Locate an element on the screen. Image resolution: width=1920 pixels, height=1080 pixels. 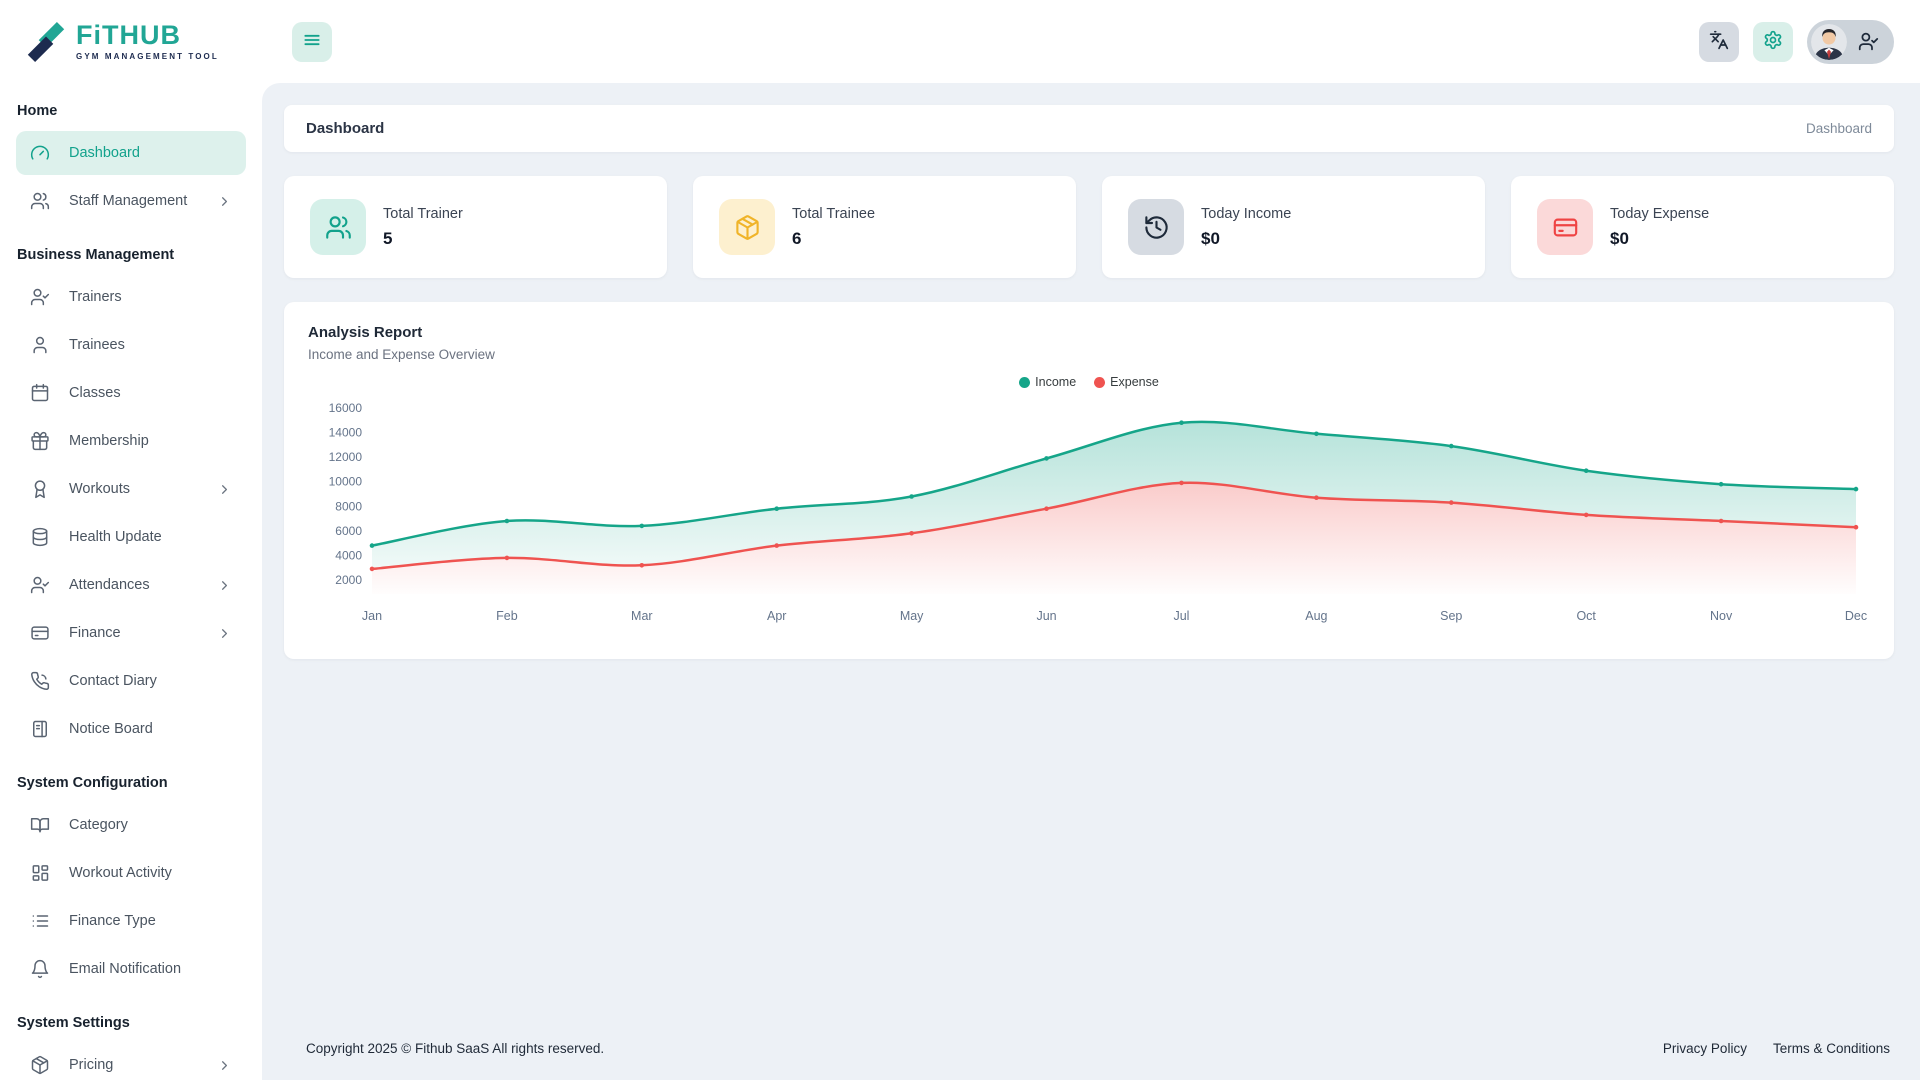
sidebar-item-label: Finance is located at coordinates (95, 633).